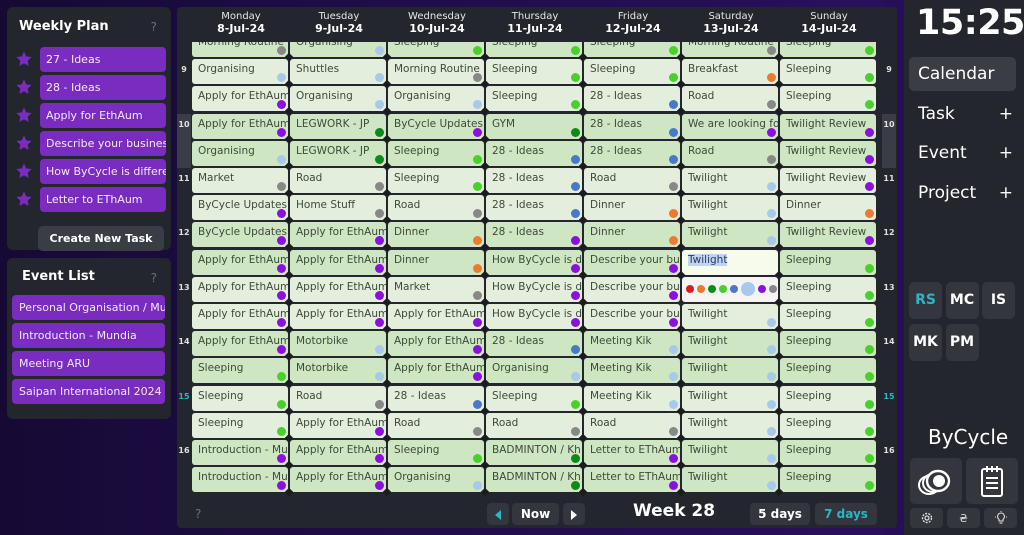  Describe the element at coordinates (240, 180) in the screenshot. I see `calendar-slot: Market` at that location.